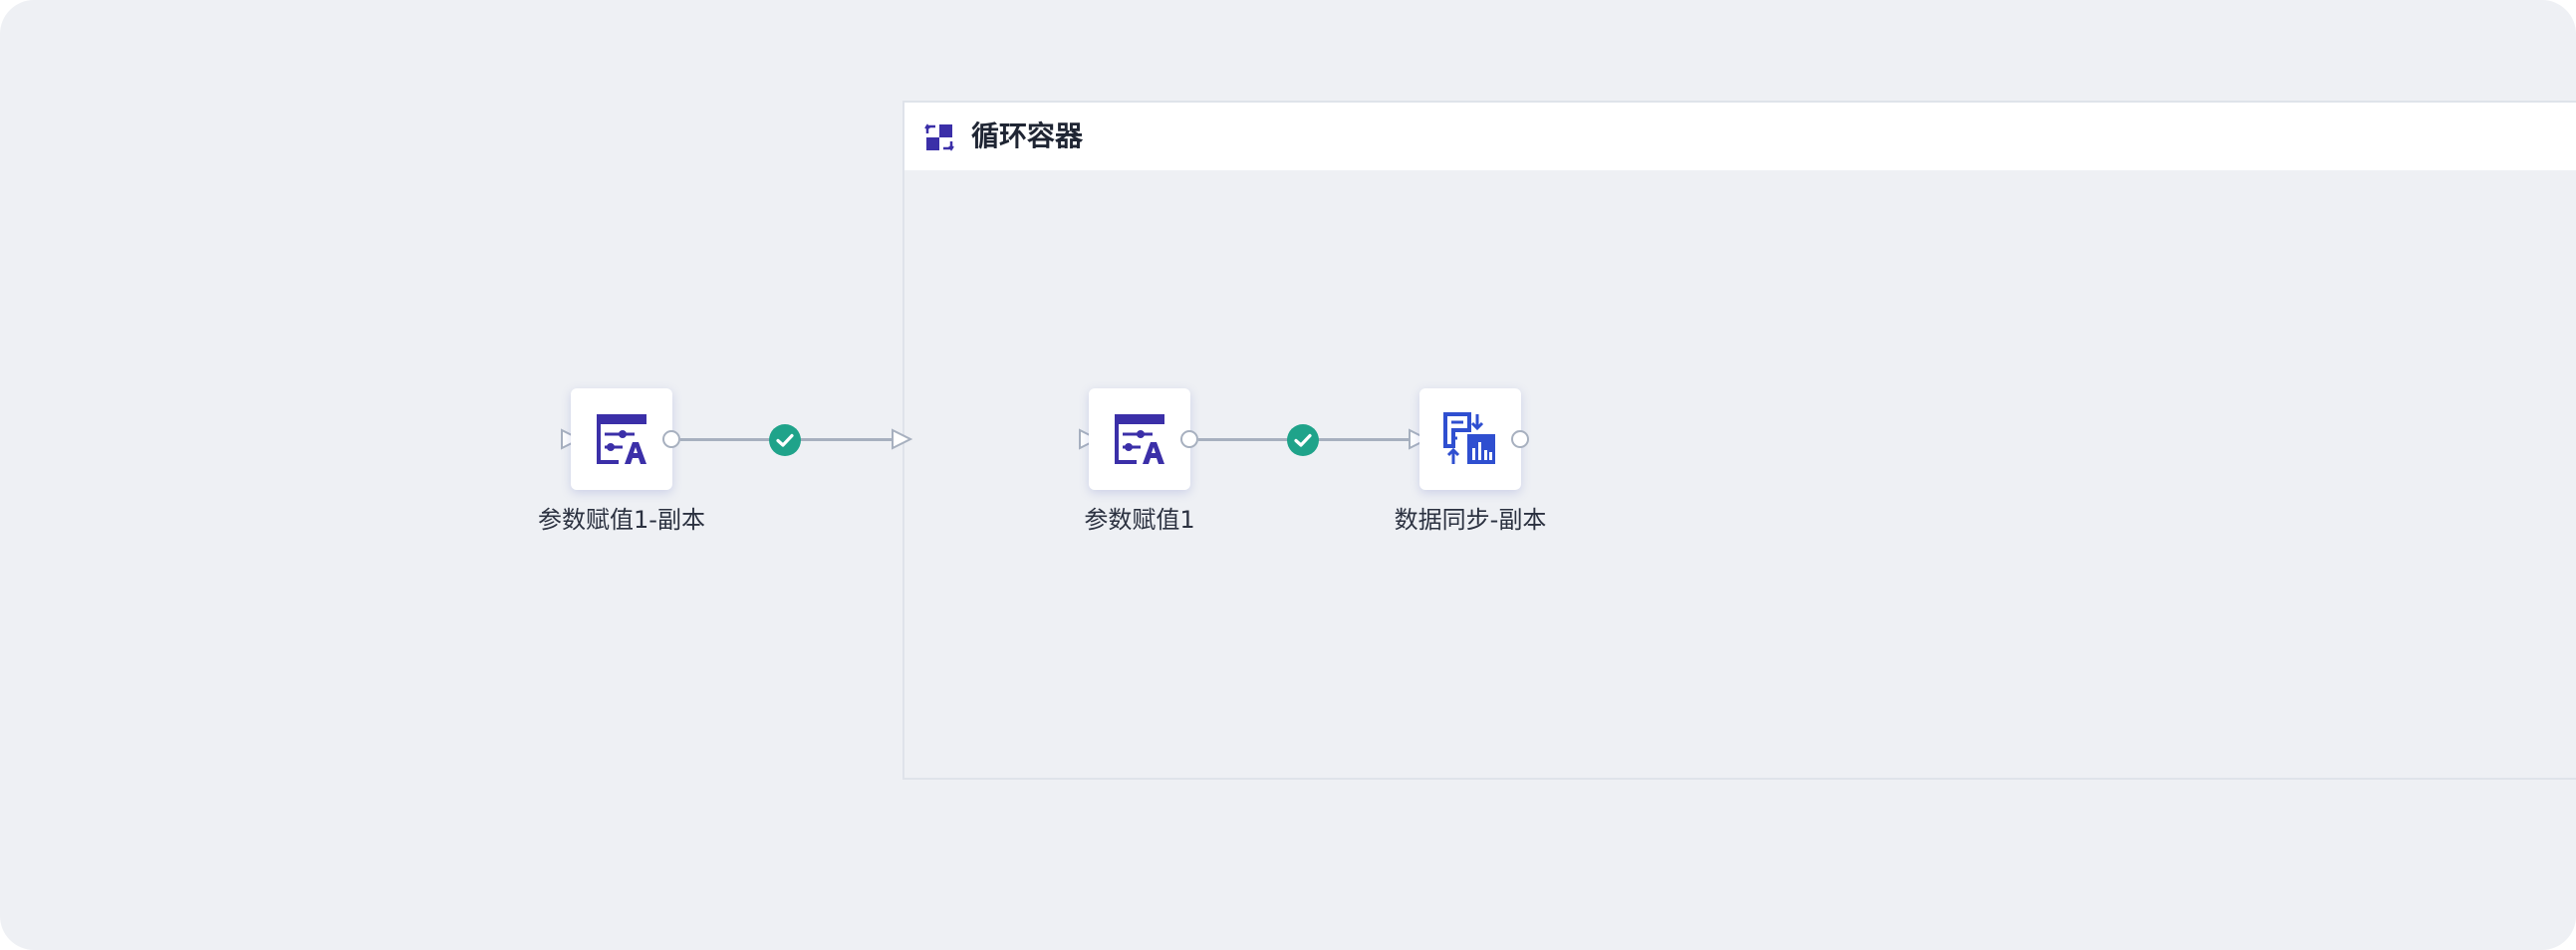 This screenshot has width=2576, height=950. What do you see at coordinates (1139, 520) in the screenshot?
I see `node-label: 参数赋值1` at bounding box center [1139, 520].